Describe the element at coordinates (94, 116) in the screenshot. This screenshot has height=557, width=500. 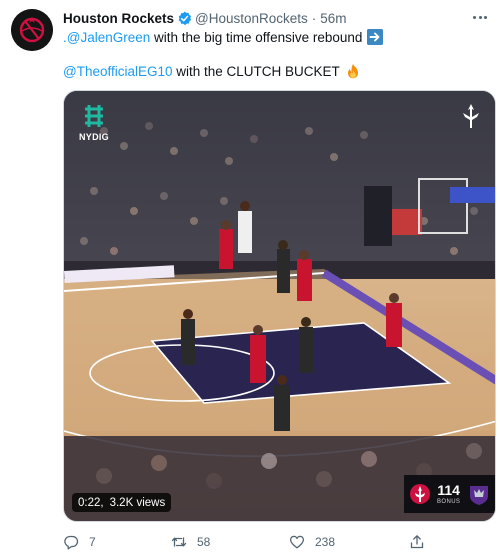
I see `sponsor-mark-icon` at that location.